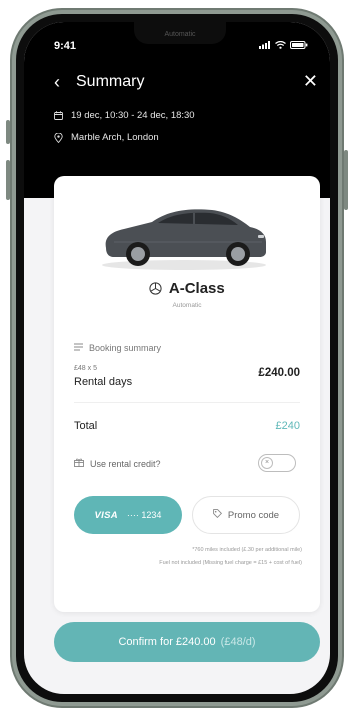  I want to click on rental-days-price: £240.00, so click(279, 373).